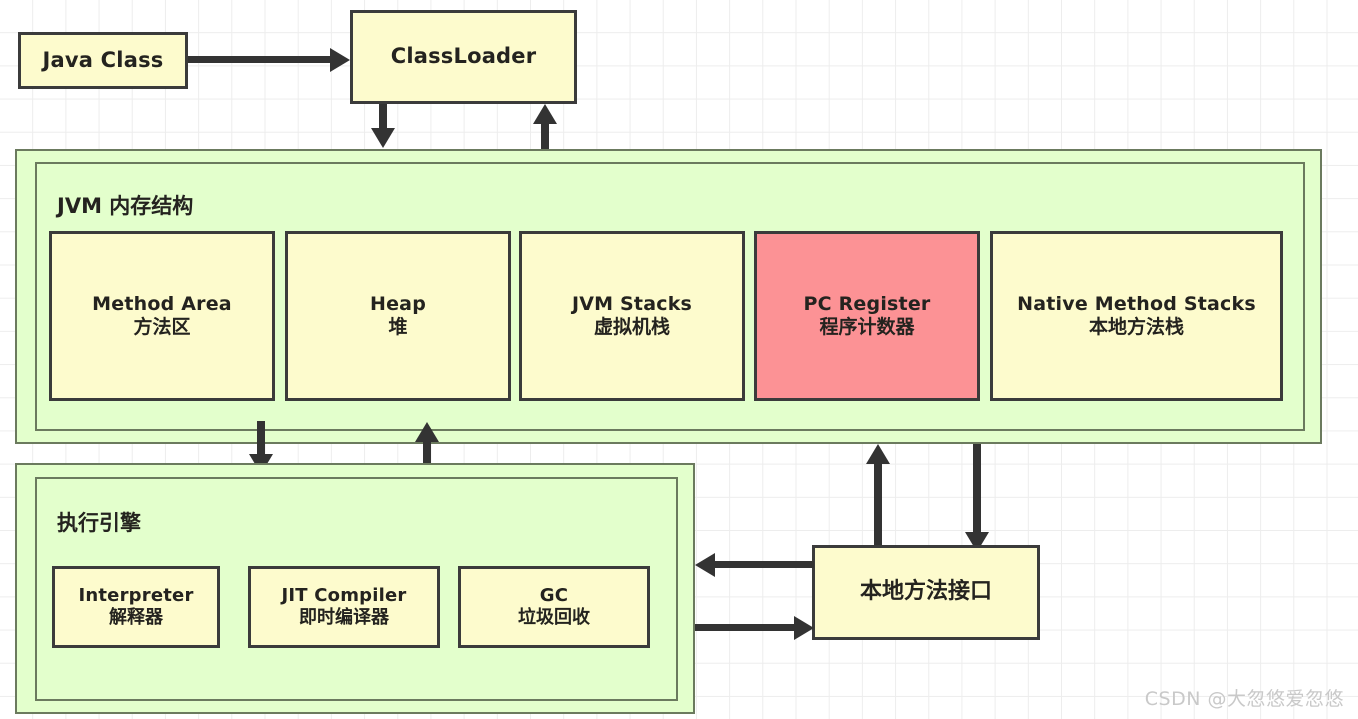 The image size is (1358, 719). Describe the element at coordinates (261, 439) in the screenshot. I see `arrow-jvm-to-exec-line` at that location.